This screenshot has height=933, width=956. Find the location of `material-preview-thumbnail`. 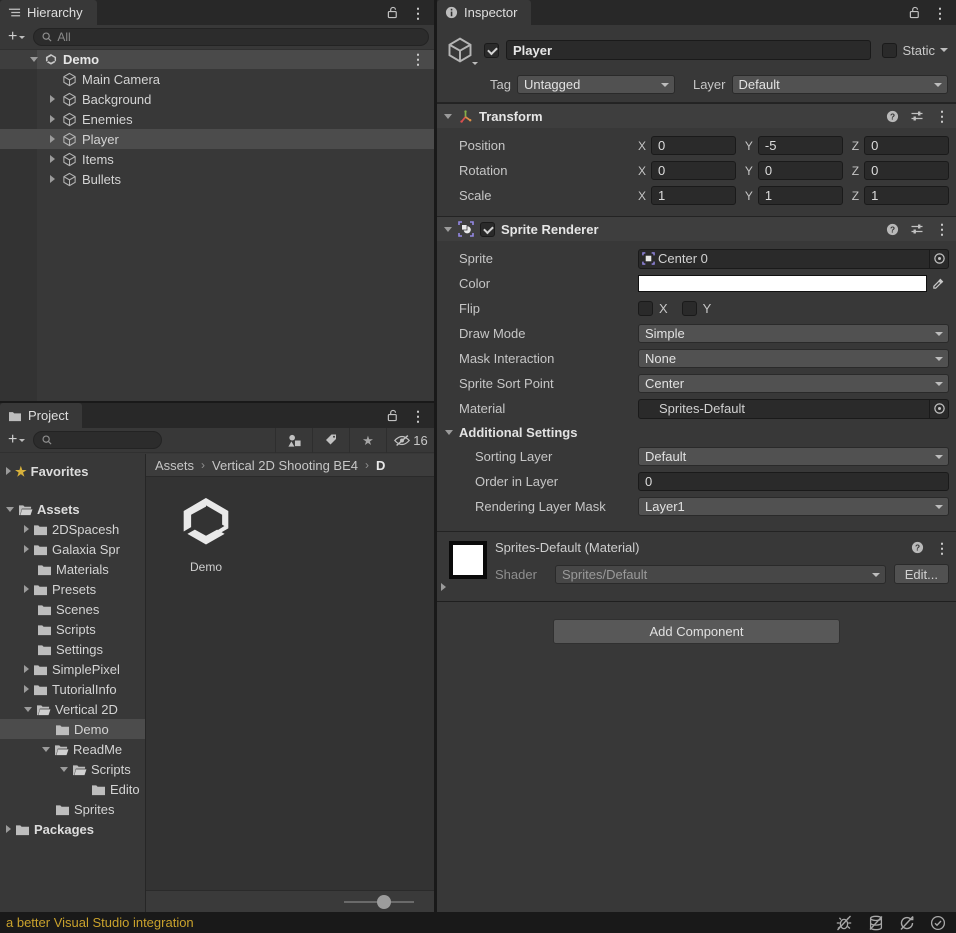

material-preview-thumbnail is located at coordinates (468, 560).